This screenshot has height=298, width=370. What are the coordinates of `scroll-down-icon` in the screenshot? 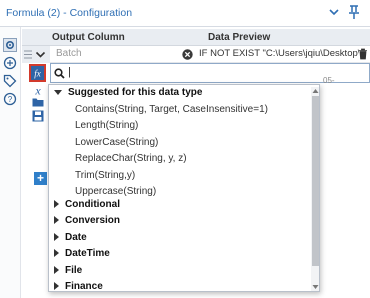 It's located at (315, 287).